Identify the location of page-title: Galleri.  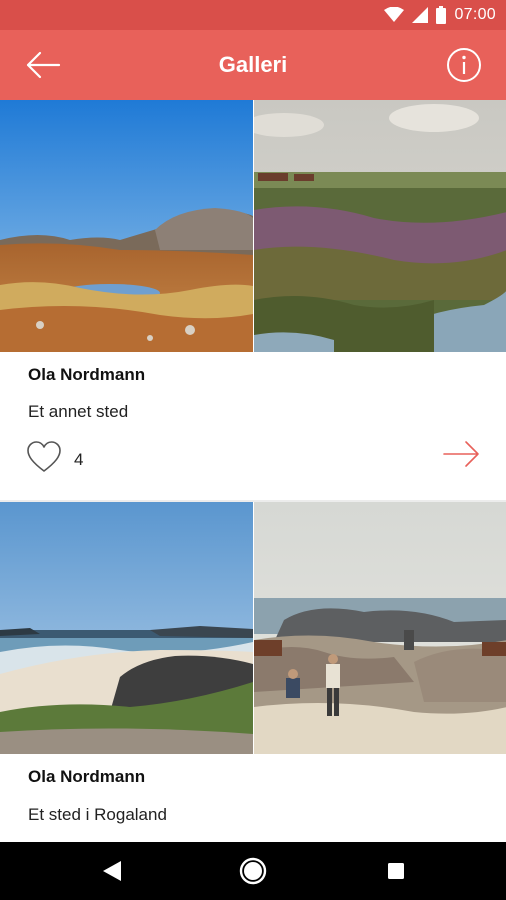
(253, 64).